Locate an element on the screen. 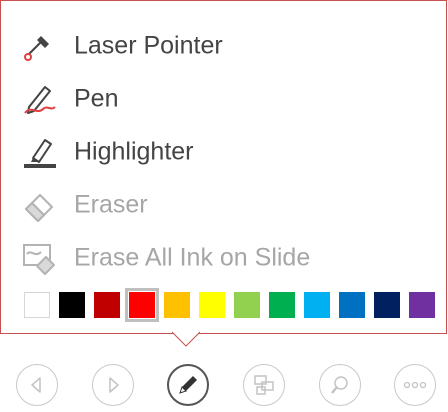 Image resolution: width=448 pixels, height=412 pixels. menu-item-erase-all-ink: Erase All Ink on Slide is located at coordinates (223, 258).